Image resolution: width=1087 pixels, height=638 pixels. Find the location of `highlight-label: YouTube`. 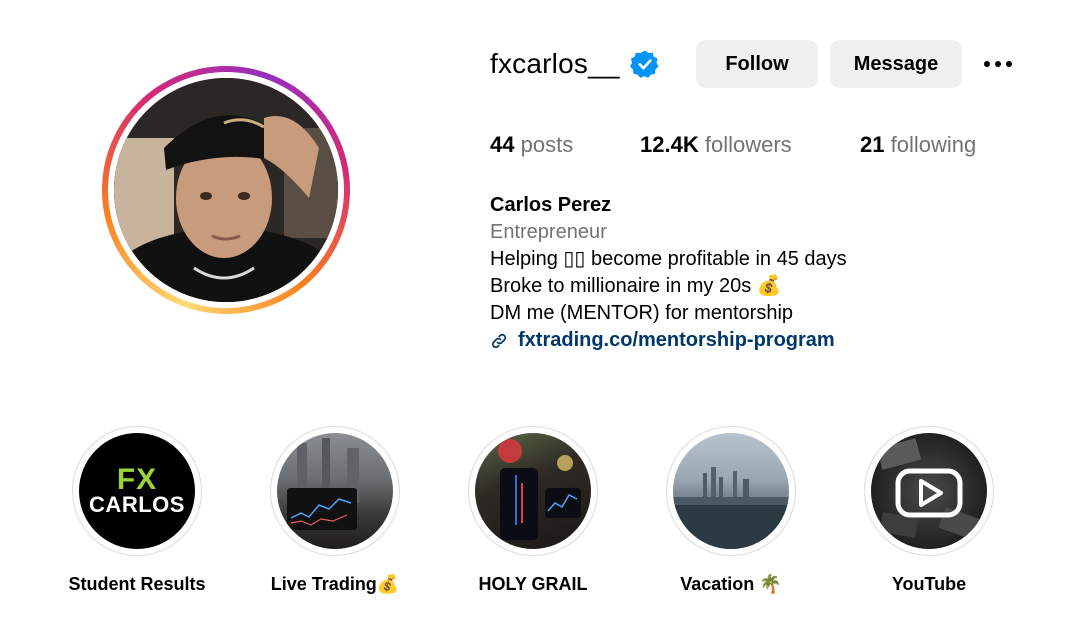

highlight-label: YouTube is located at coordinates (929, 584).